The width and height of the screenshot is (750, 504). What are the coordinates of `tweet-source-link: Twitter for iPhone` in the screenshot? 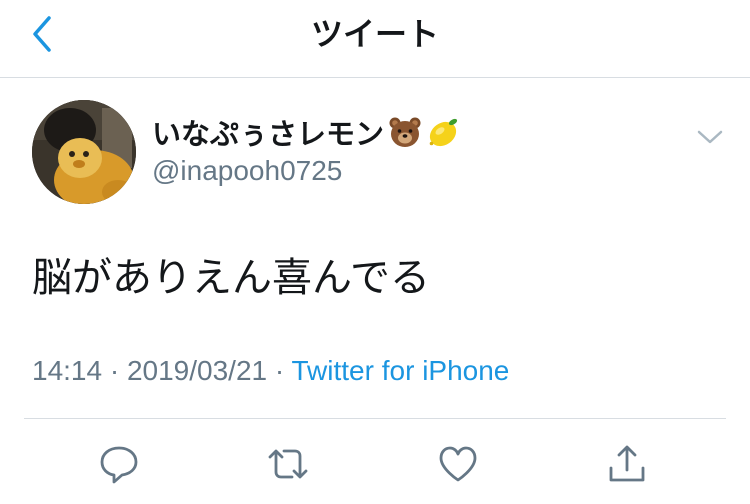 It's located at (401, 370).